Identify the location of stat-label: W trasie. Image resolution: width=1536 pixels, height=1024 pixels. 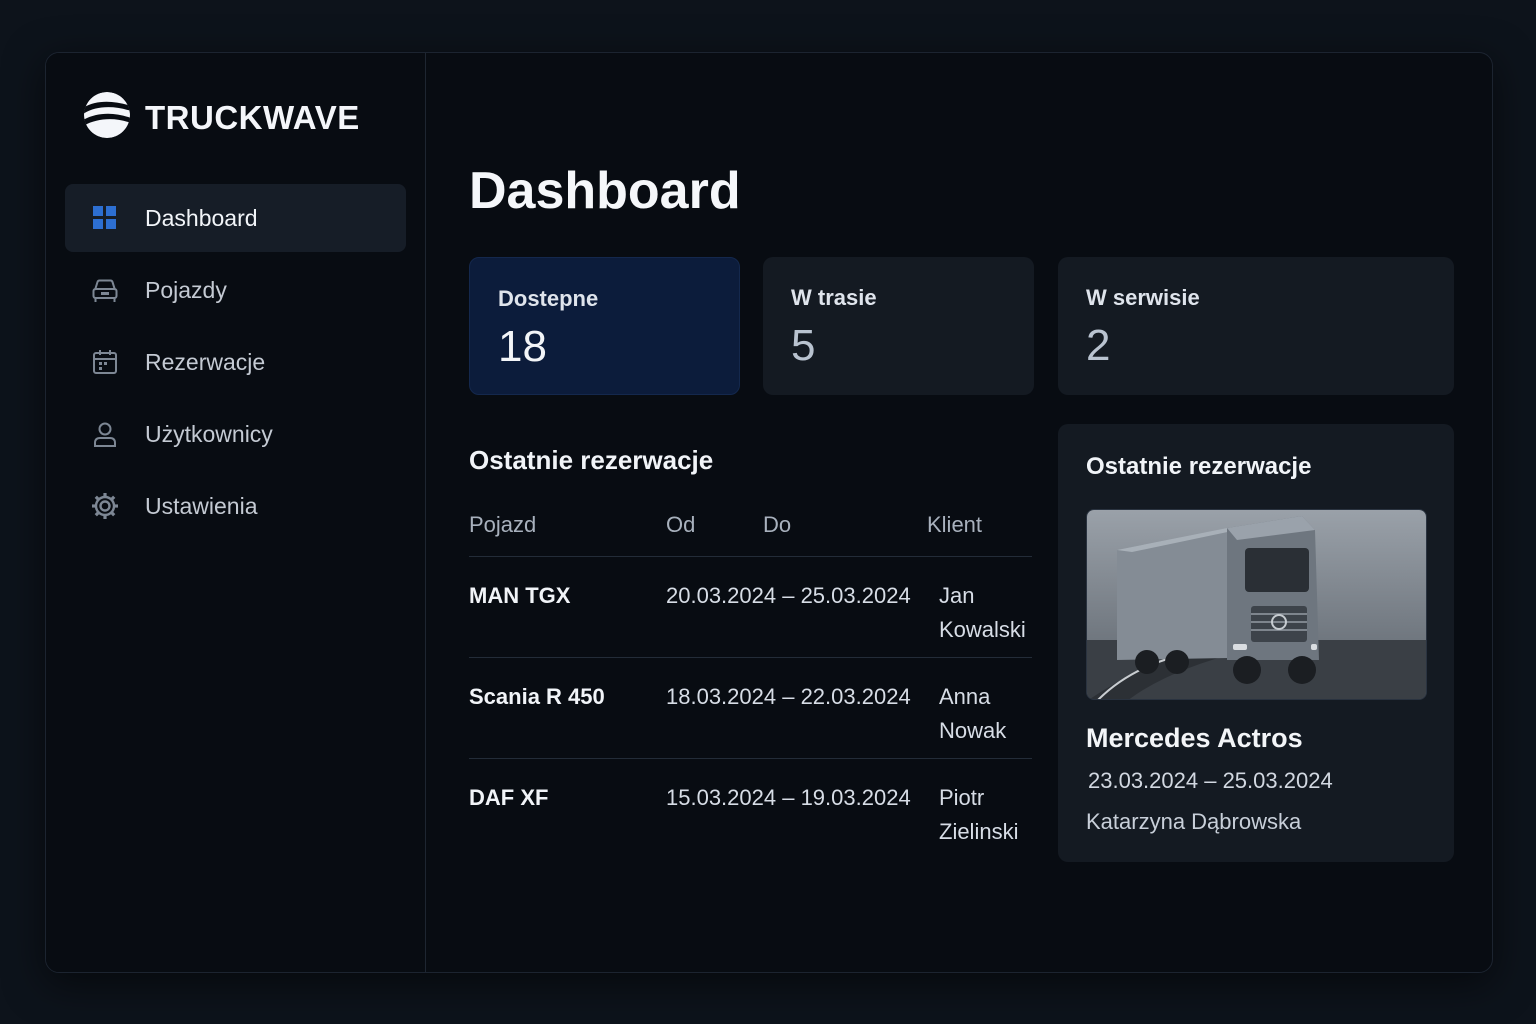
(834, 297).